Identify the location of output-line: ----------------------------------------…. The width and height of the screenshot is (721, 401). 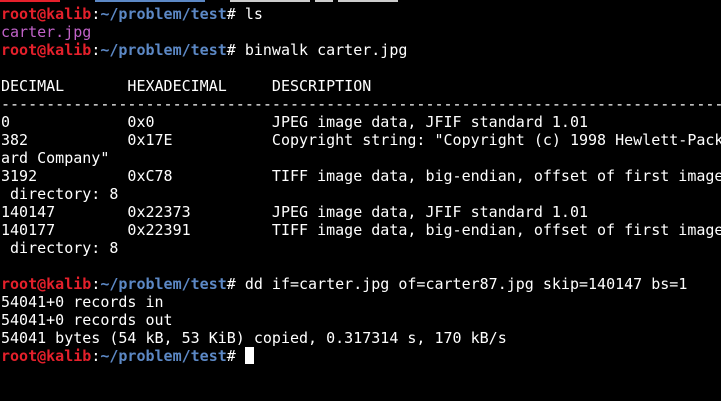
(361, 104).